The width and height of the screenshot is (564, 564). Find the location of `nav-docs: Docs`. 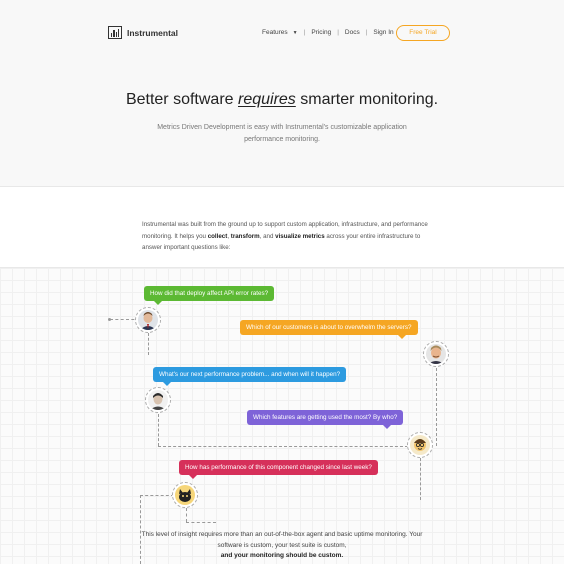

nav-docs: Docs is located at coordinates (352, 32).